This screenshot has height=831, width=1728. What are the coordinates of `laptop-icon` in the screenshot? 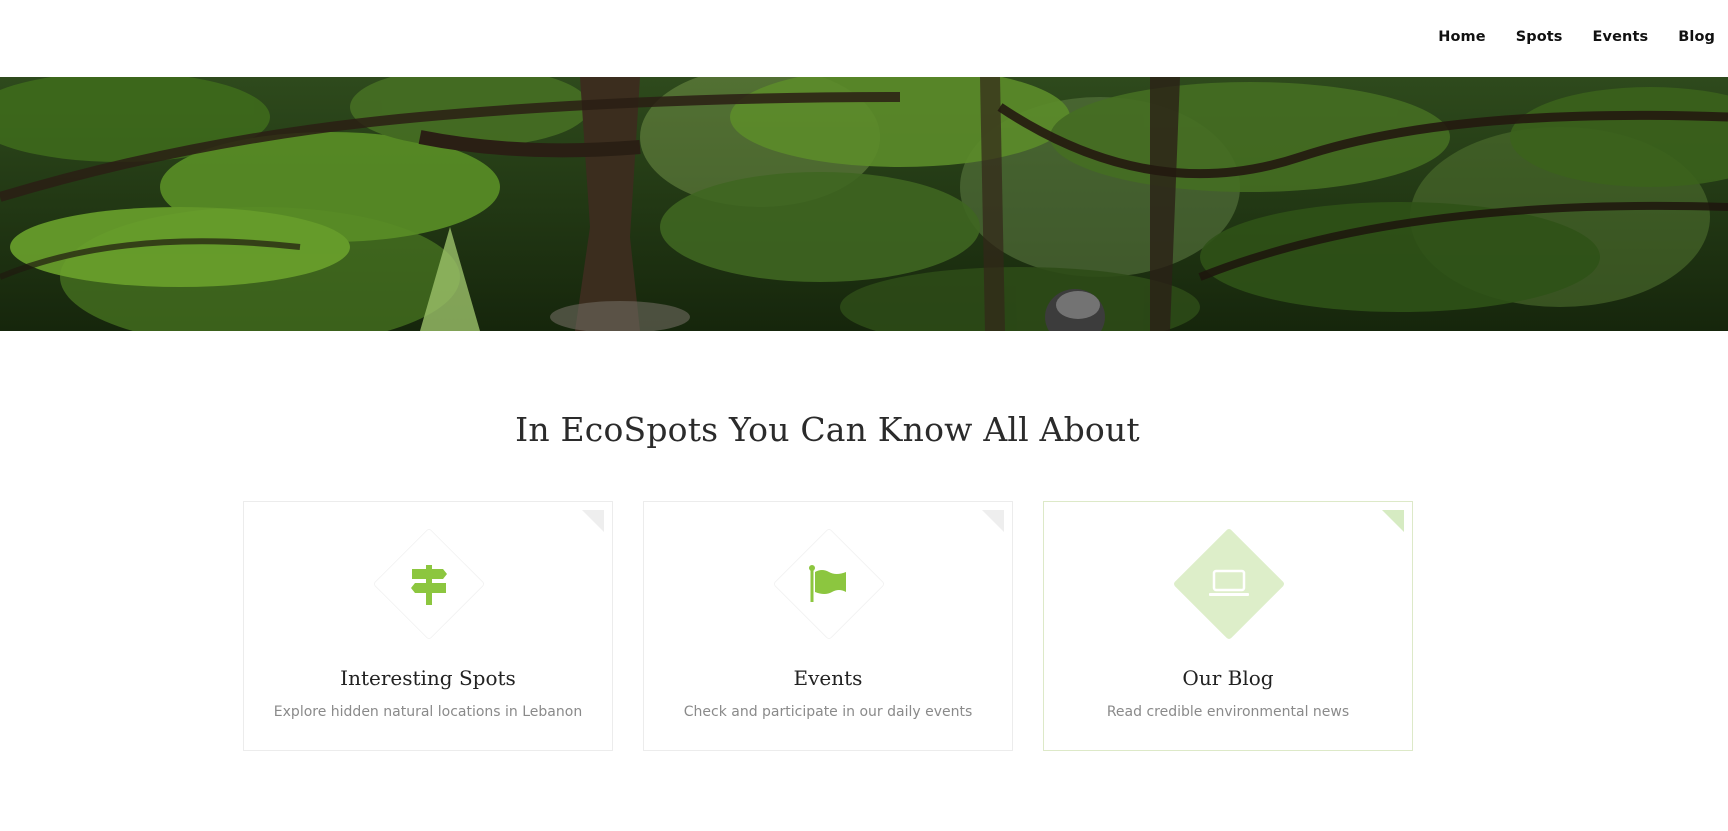 It's located at (1229, 584).